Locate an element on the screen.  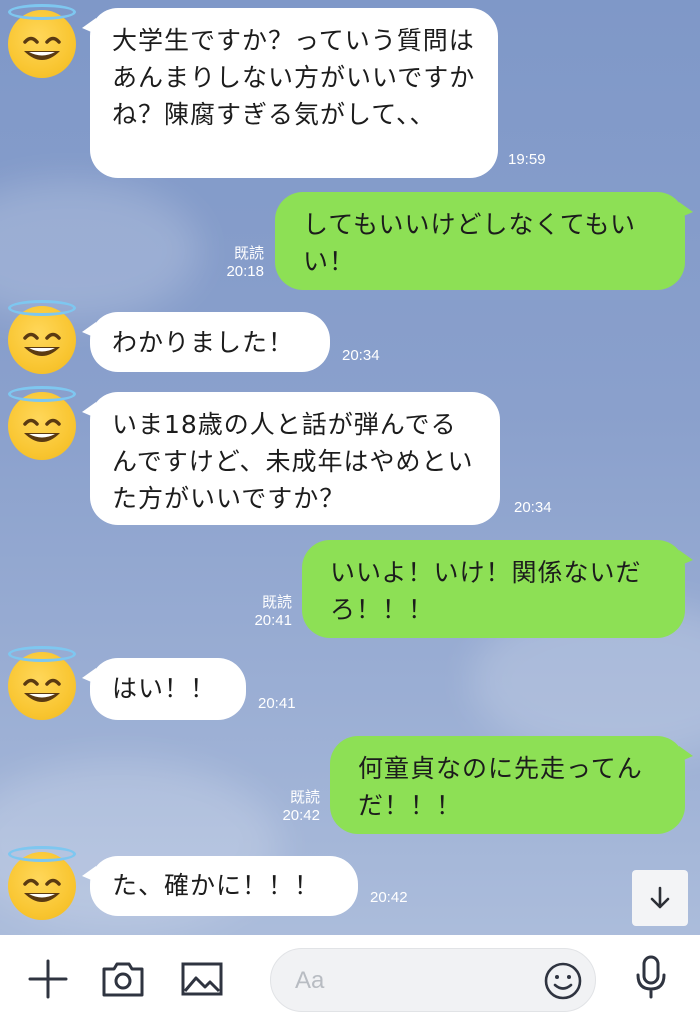
scroll-to-bottom-button is located at coordinates (660, 898).